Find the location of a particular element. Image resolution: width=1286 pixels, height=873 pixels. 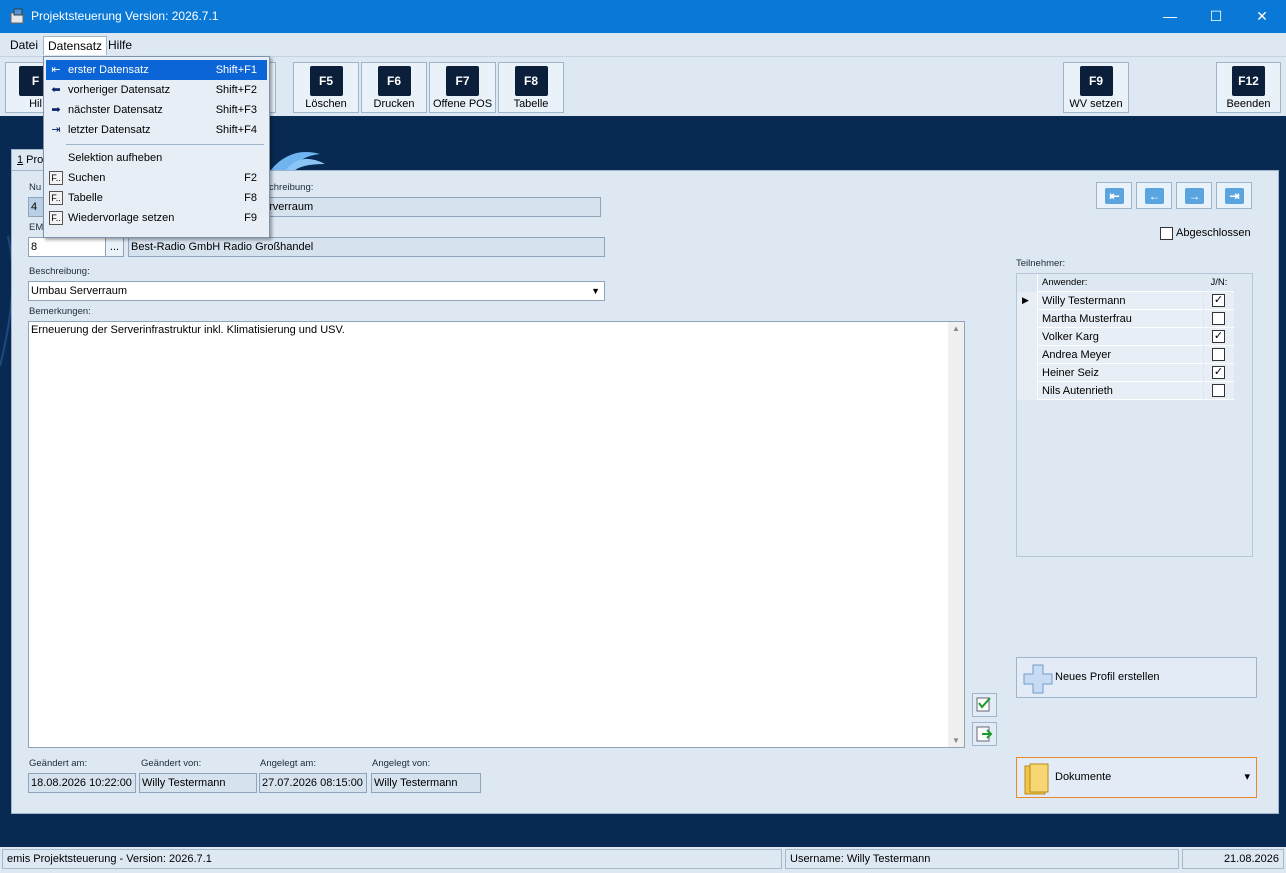

teilnehmer-name: Willy Testermann is located at coordinates (1120, 301).